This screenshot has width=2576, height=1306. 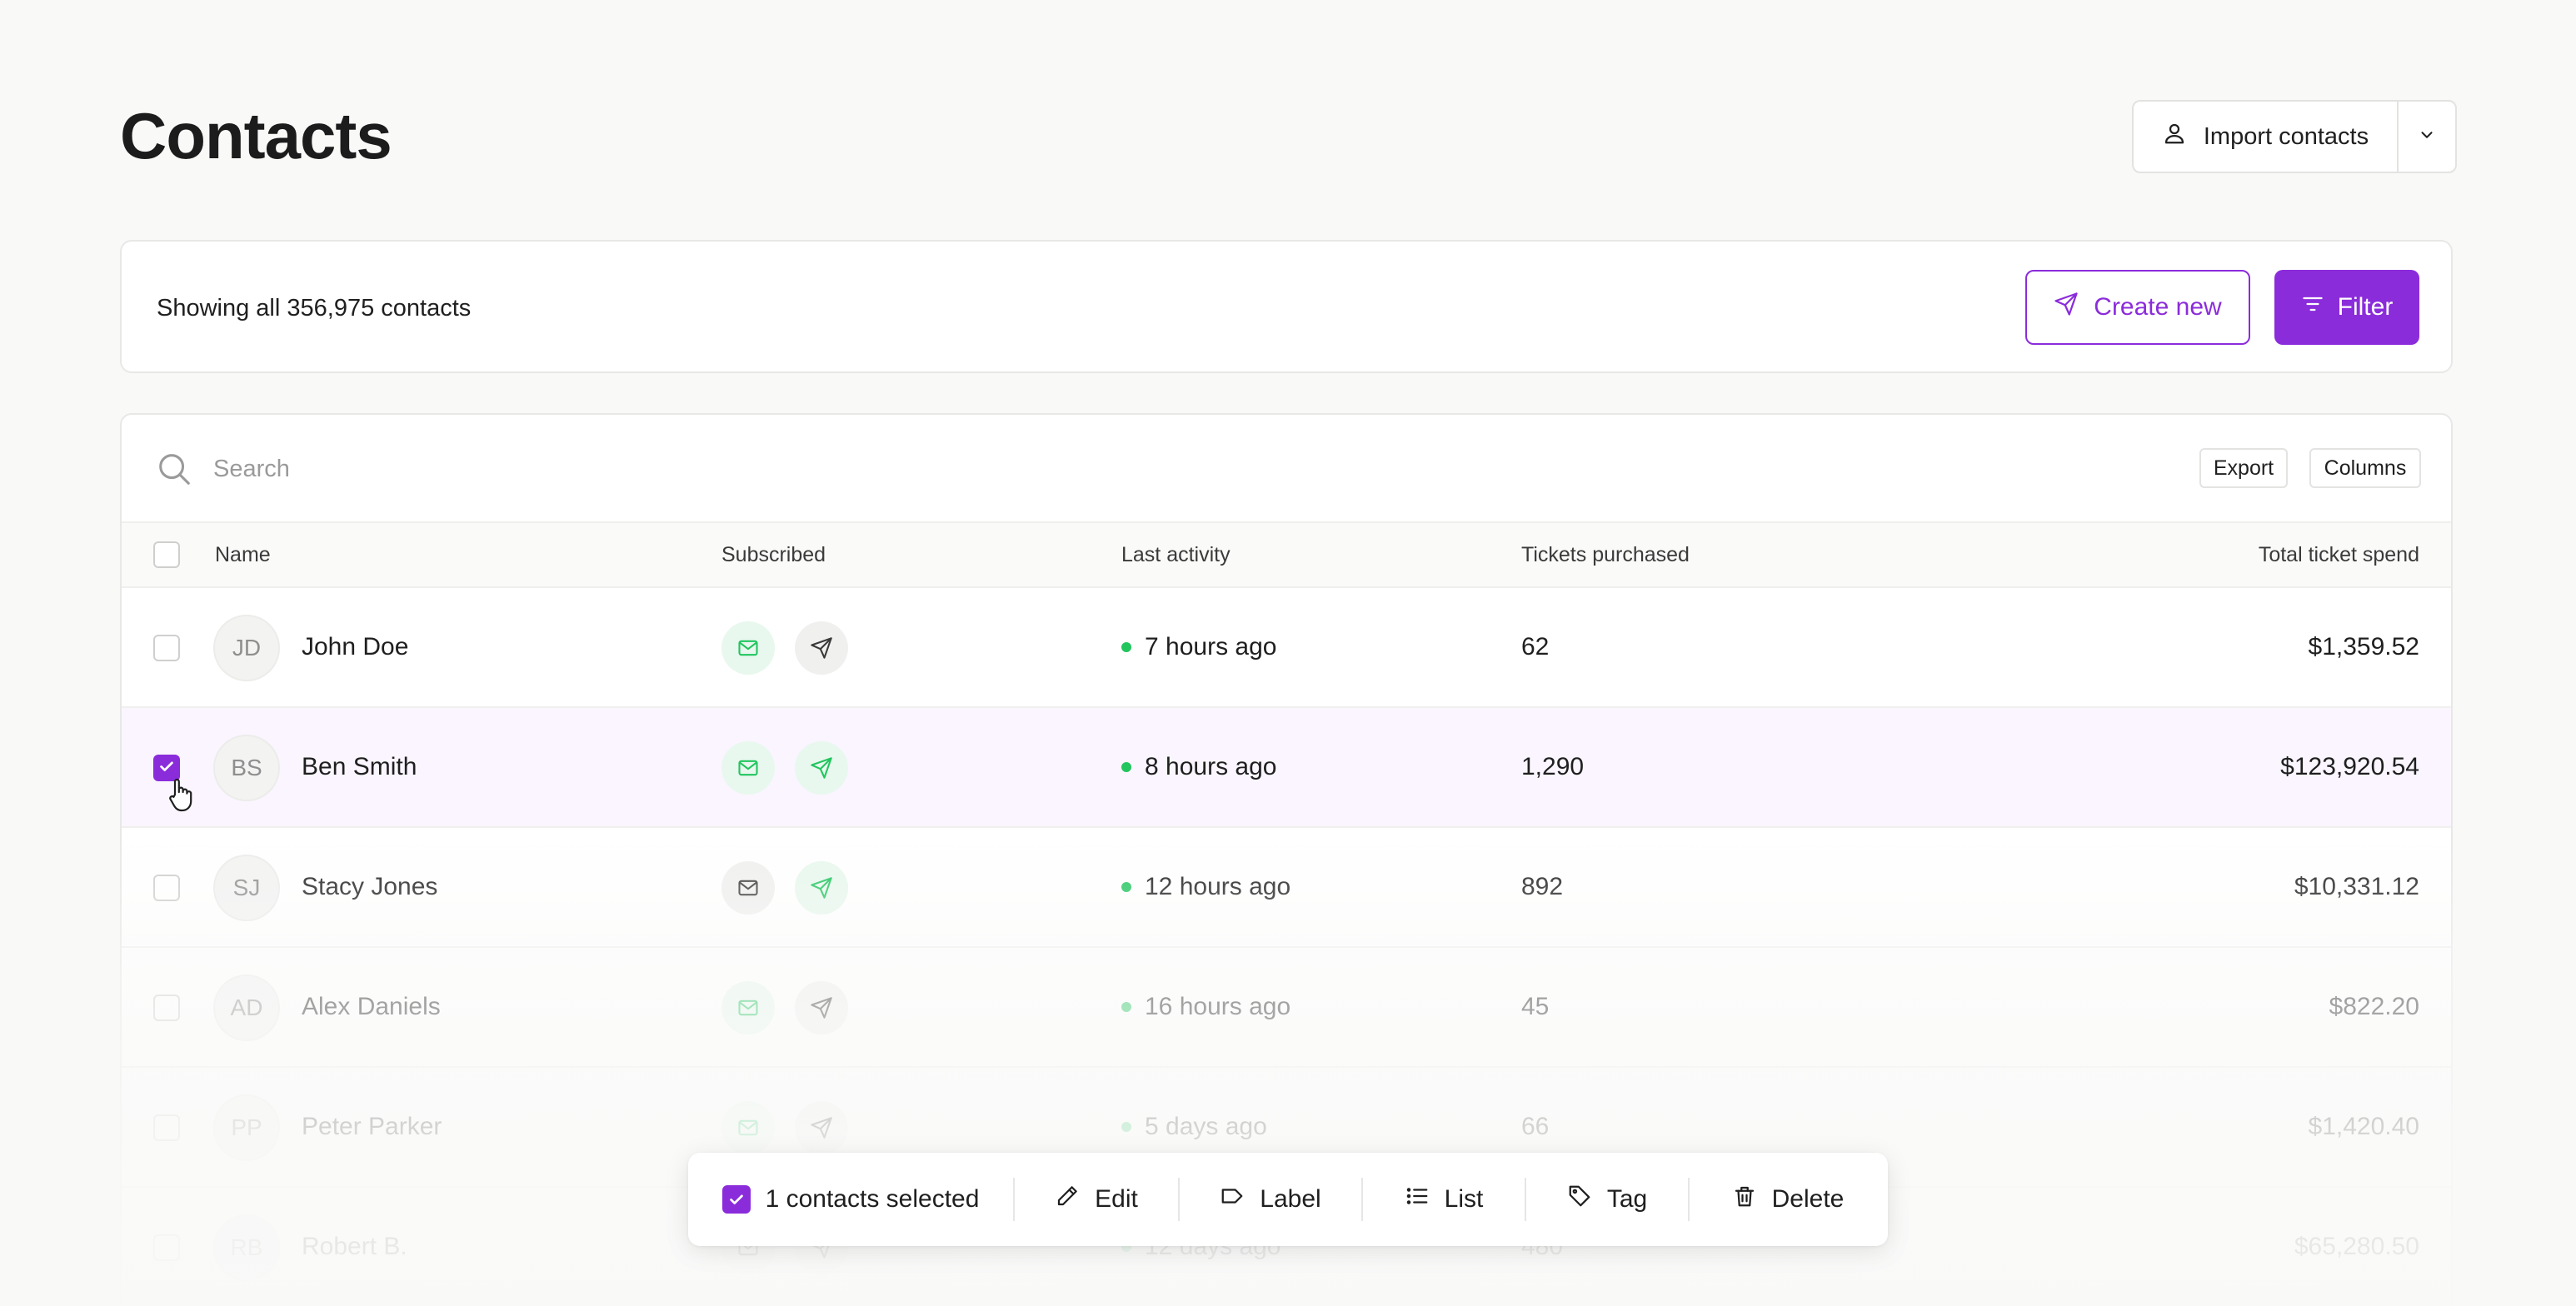 What do you see at coordinates (314, 308) in the screenshot?
I see `contacts-count-text: Showing all 356,975 contacts` at bounding box center [314, 308].